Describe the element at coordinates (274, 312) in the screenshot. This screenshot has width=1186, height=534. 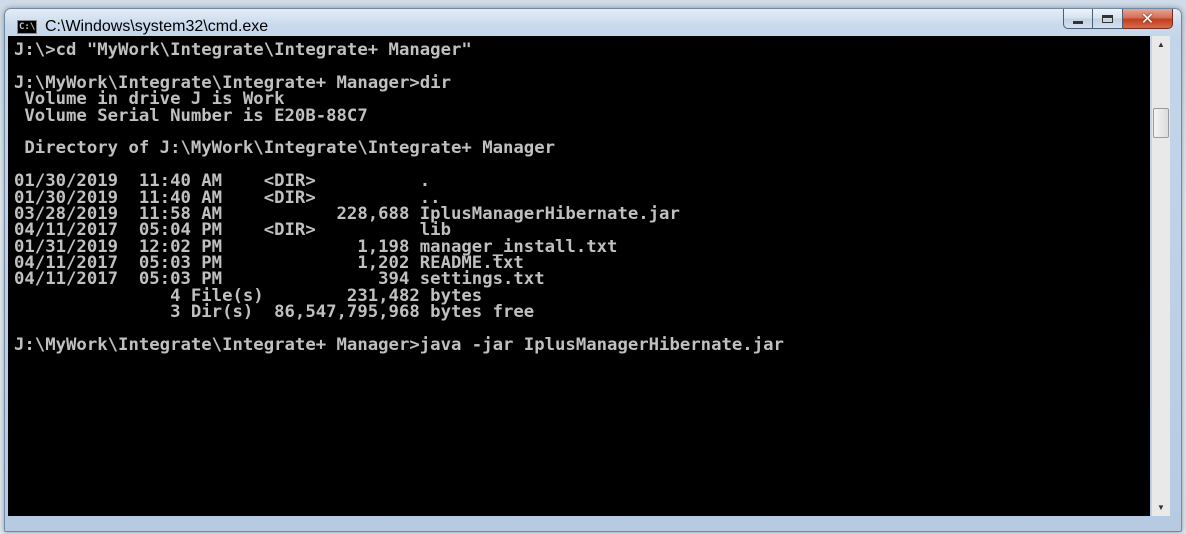
I see `console-line: 3 Dir(s) 86,547,795,968 bytes free` at that location.